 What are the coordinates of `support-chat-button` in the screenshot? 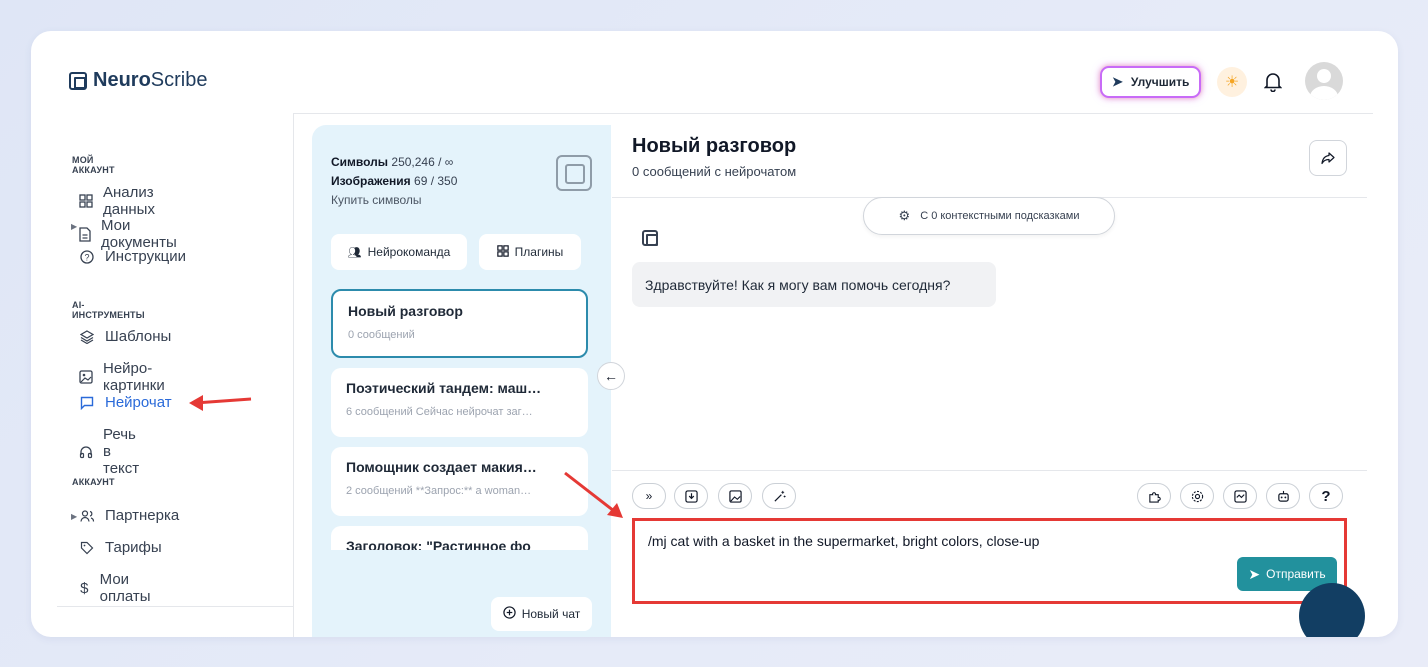 It's located at (1332, 610).